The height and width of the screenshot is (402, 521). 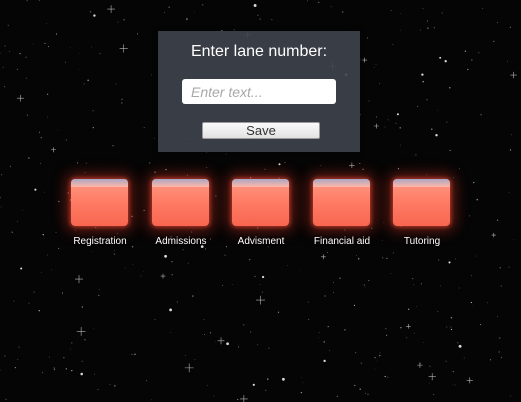 What do you see at coordinates (261, 130) in the screenshot?
I see `save-button: Save` at bounding box center [261, 130].